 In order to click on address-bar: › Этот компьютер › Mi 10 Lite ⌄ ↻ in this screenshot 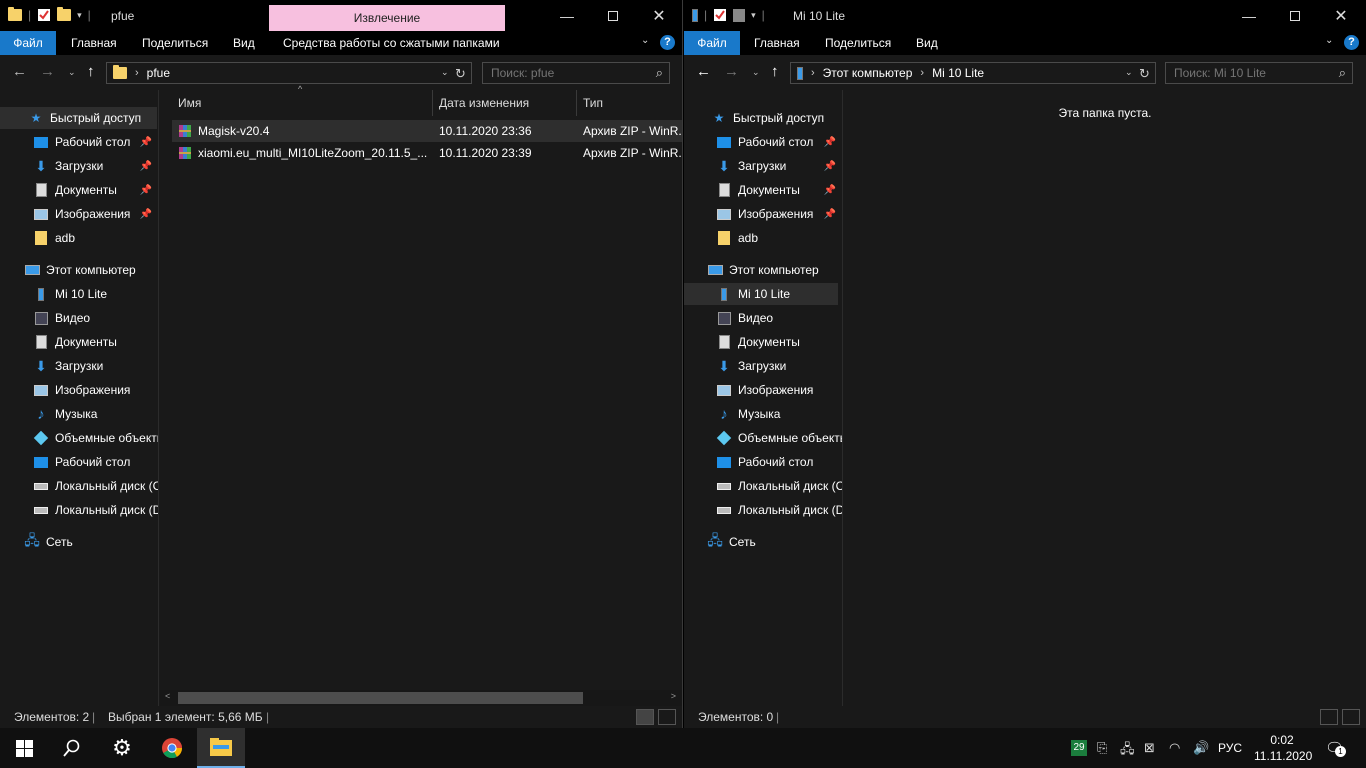, I will do `click(973, 73)`.